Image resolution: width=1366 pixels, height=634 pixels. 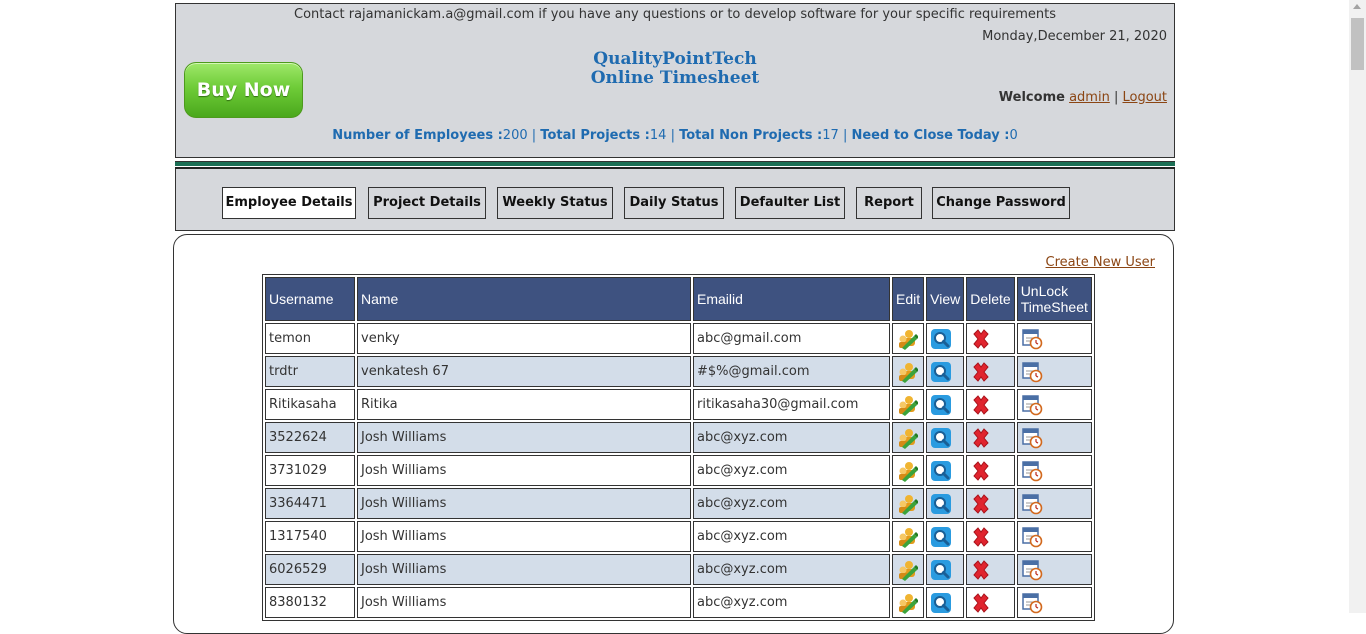 I want to click on cell-email: #$%@gmail.com, so click(x=791, y=371).